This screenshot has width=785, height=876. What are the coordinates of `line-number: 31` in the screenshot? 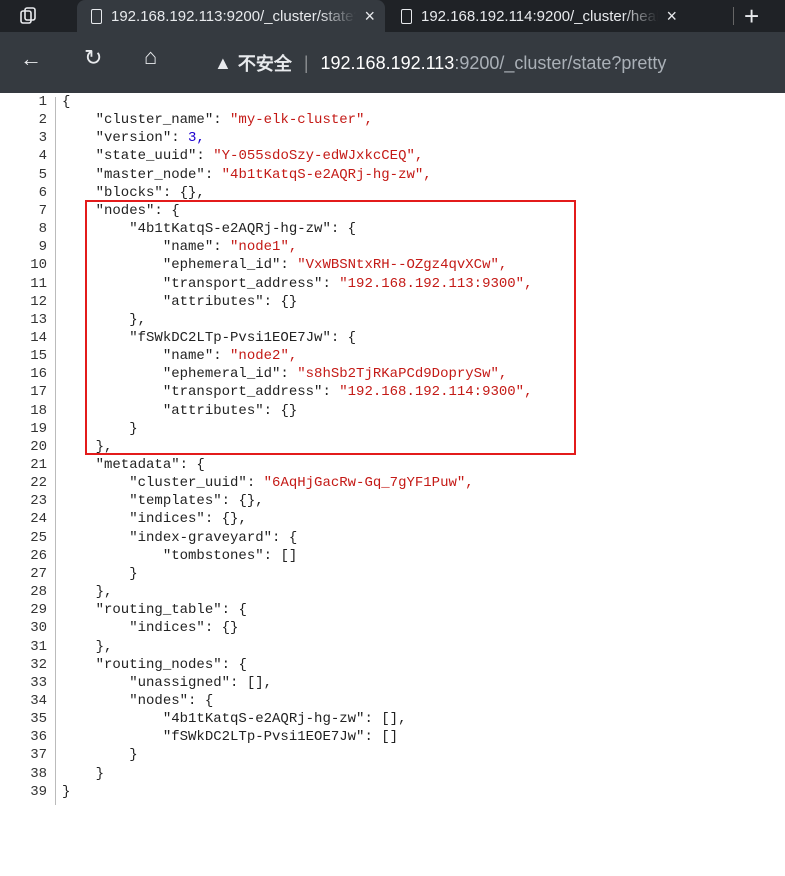 It's located at (38, 646).